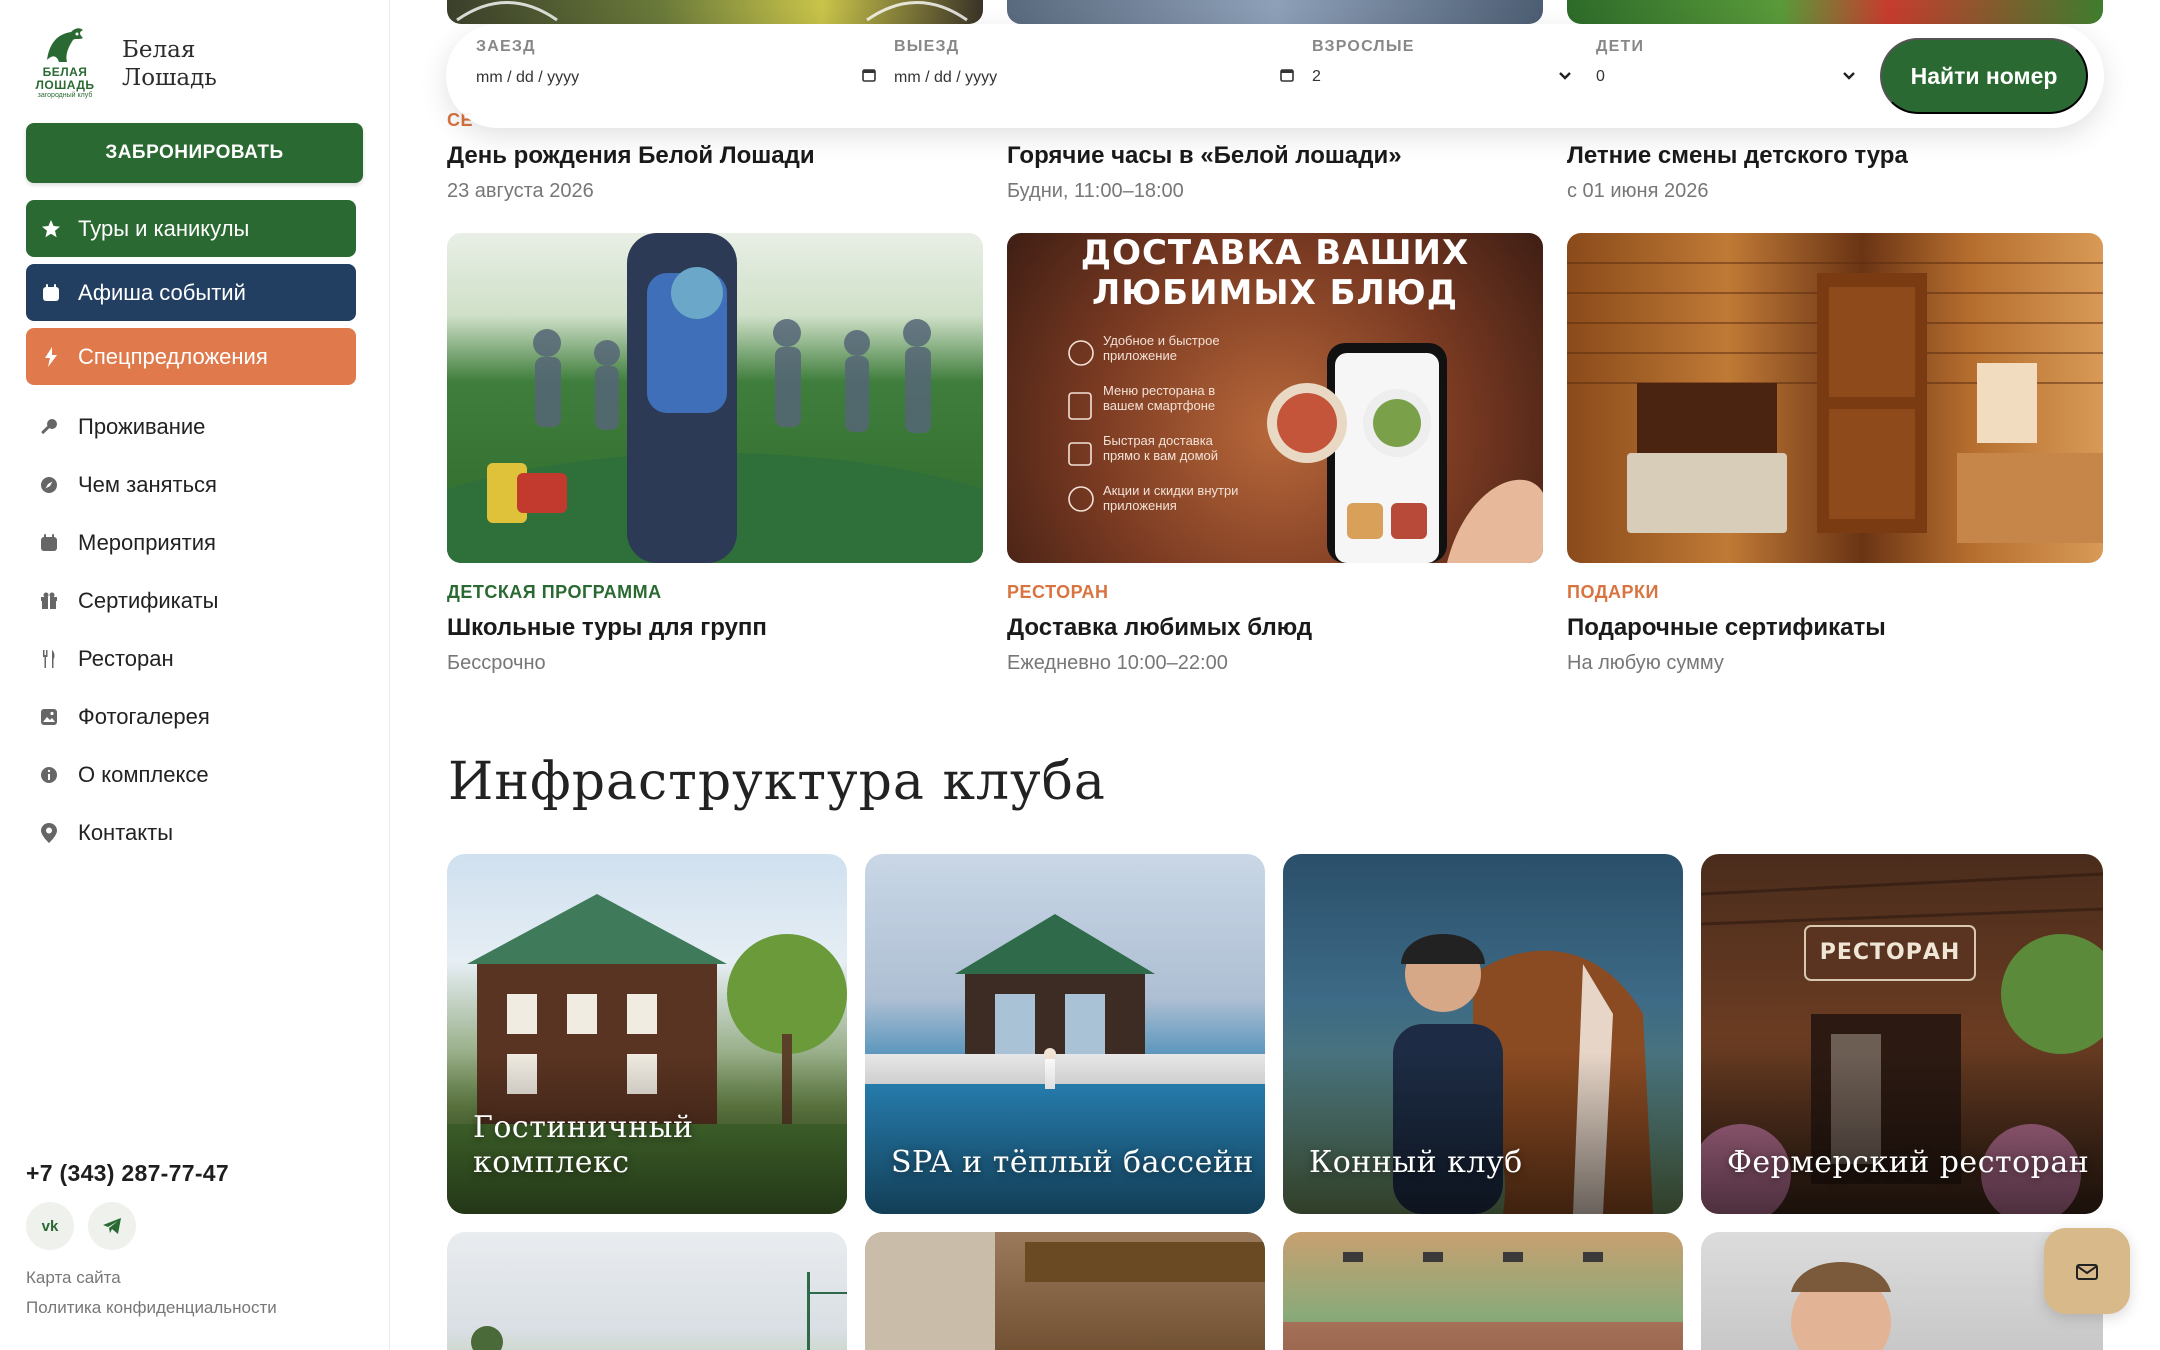  I want to click on card-subtitle: На любую сумму, so click(1645, 663).